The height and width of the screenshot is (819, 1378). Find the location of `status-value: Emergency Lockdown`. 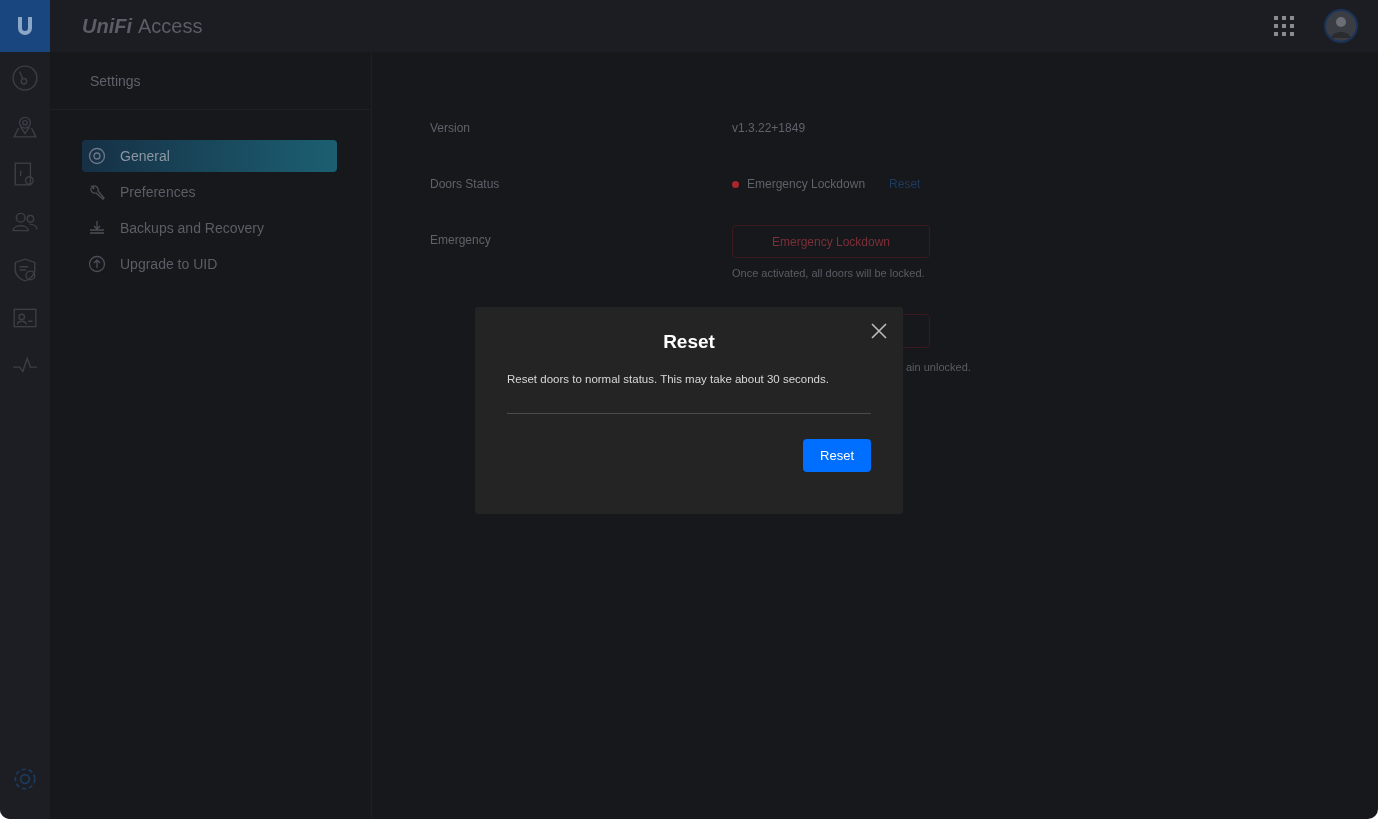

status-value: Emergency Lockdown is located at coordinates (806, 184).